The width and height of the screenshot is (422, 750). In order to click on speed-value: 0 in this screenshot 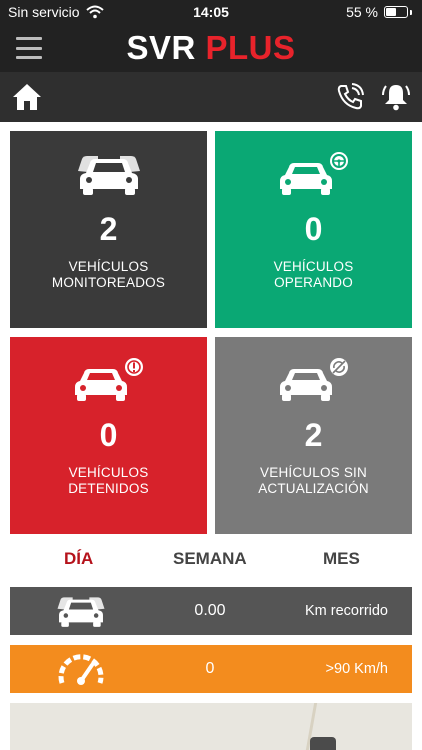, I will do `click(210, 668)`.